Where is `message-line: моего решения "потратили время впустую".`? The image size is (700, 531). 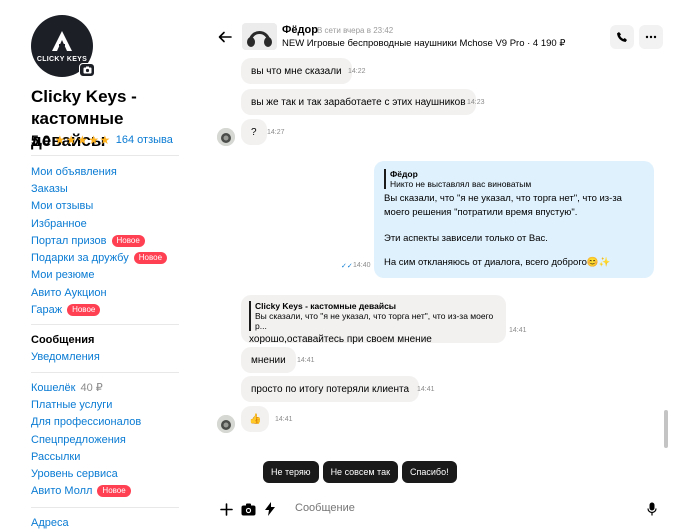 message-line: моего решения "потратили время впустую". is located at coordinates (481, 212).